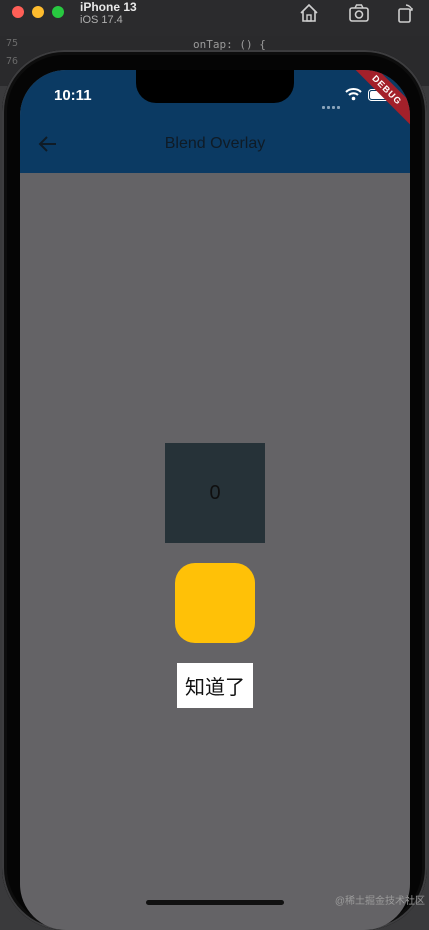 The width and height of the screenshot is (429, 930). Describe the element at coordinates (379, 901) in the screenshot. I see `watermark: @稀土掘金技术社区` at that location.